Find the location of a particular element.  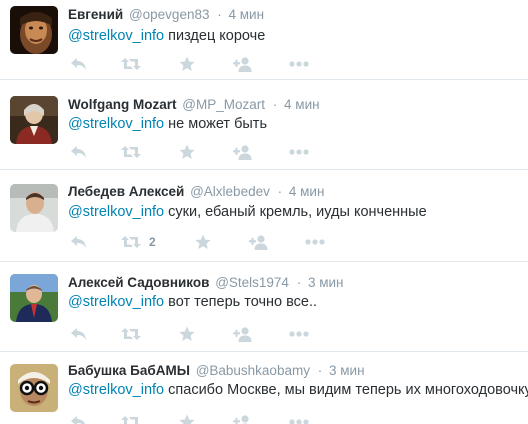

tweet-header: Лебедев Алексей @Alxlebedev · 4 мин is located at coordinates (196, 192).